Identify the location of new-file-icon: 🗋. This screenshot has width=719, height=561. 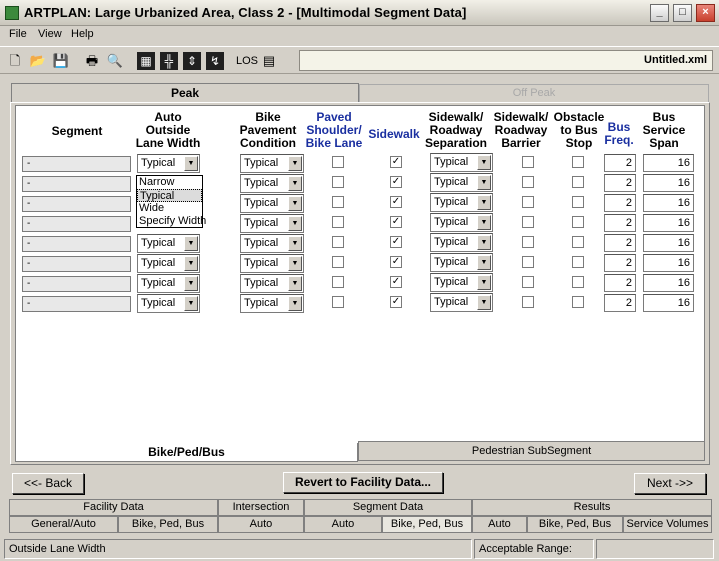
(15, 61).